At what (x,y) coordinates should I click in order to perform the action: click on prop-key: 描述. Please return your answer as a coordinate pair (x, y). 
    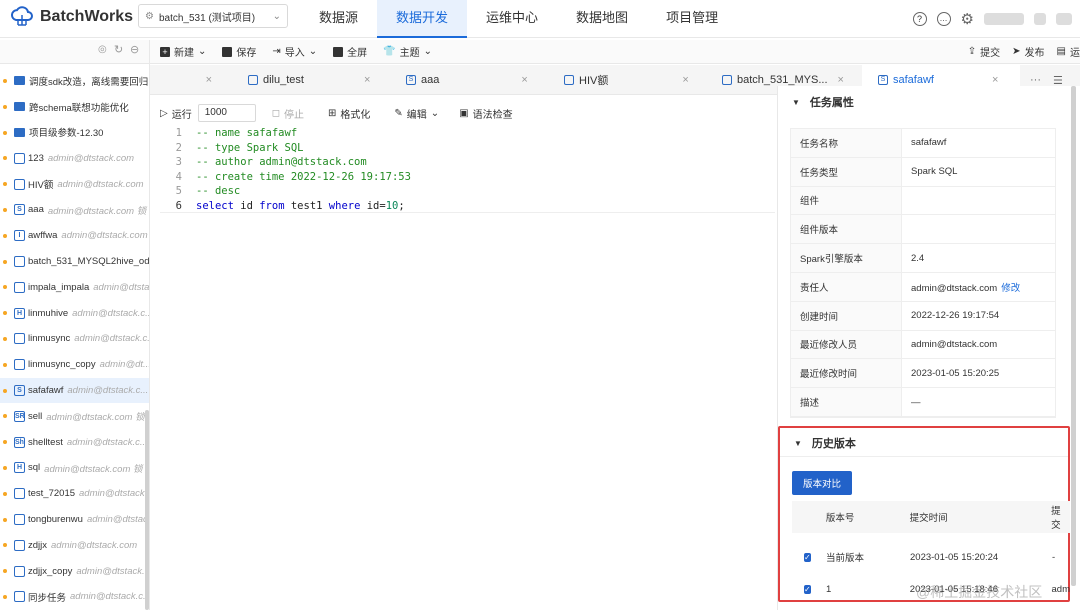
    Looking at the image, I should click on (846, 402).